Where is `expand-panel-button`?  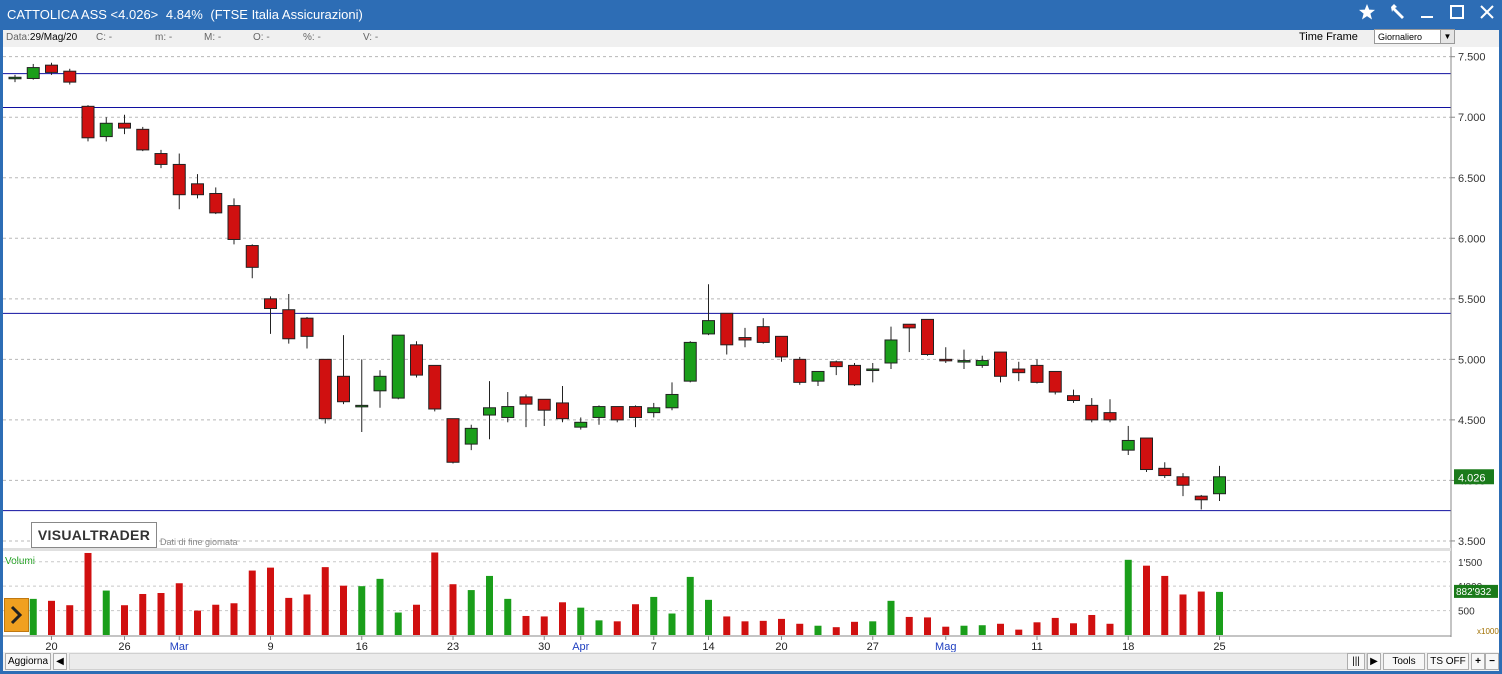
expand-panel-button is located at coordinates (16, 615).